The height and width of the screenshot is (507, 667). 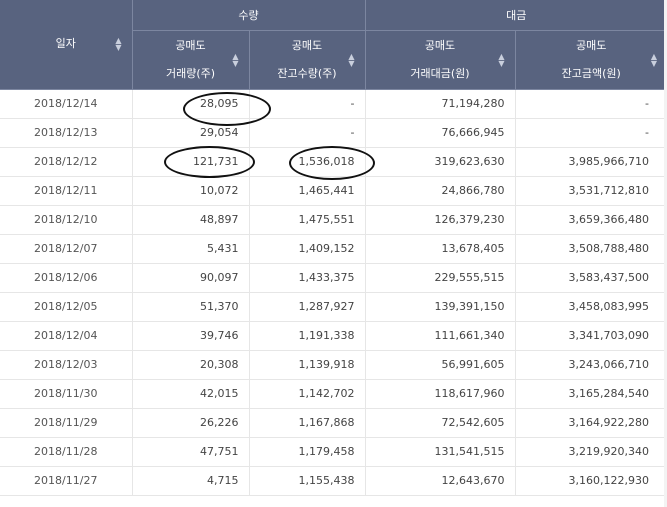 I want to click on cell-vol: 51,370, so click(x=191, y=307).